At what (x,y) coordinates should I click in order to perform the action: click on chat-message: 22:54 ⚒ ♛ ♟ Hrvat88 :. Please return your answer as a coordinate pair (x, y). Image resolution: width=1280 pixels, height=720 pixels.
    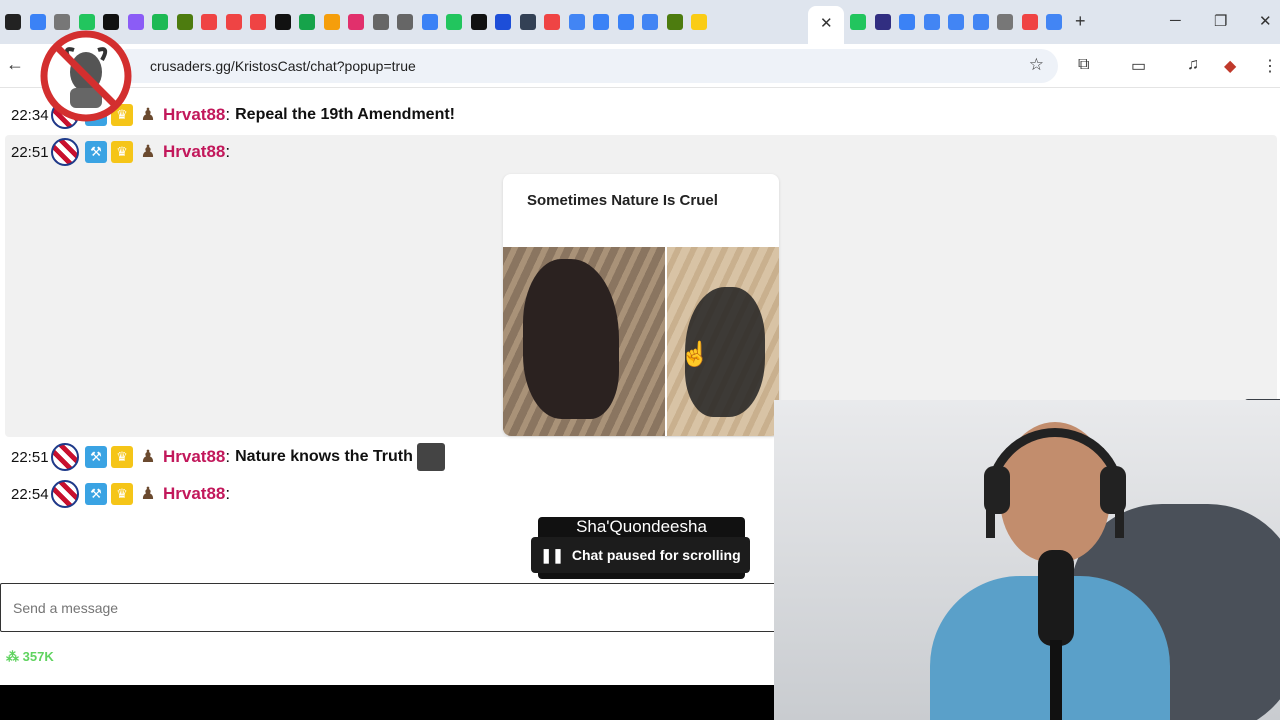
    Looking at the image, I should click on (117, 494).